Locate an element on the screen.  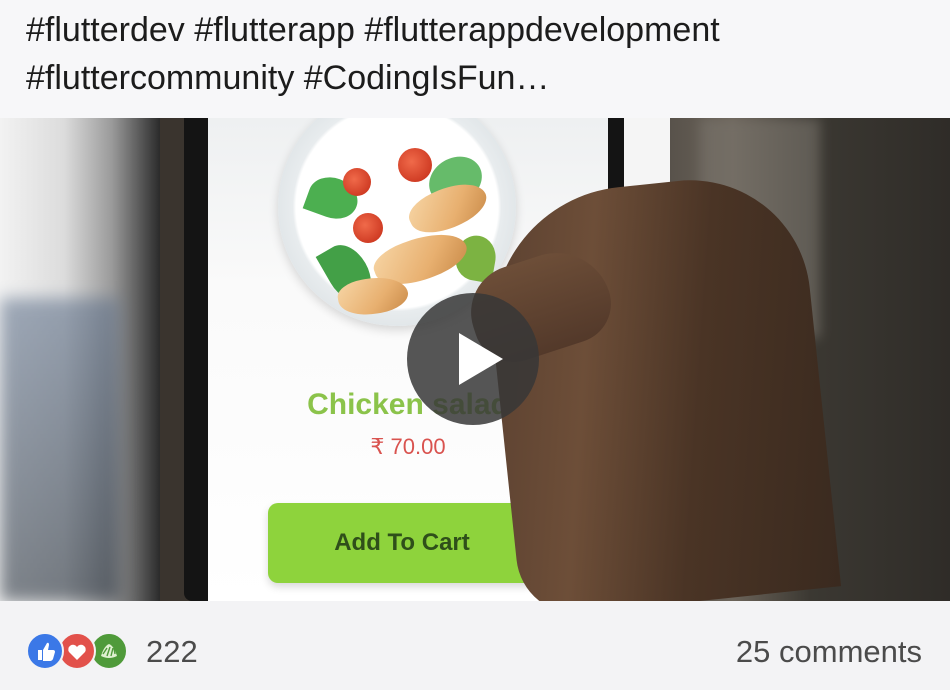
video-background-blur is located at coordinates (60, 449).